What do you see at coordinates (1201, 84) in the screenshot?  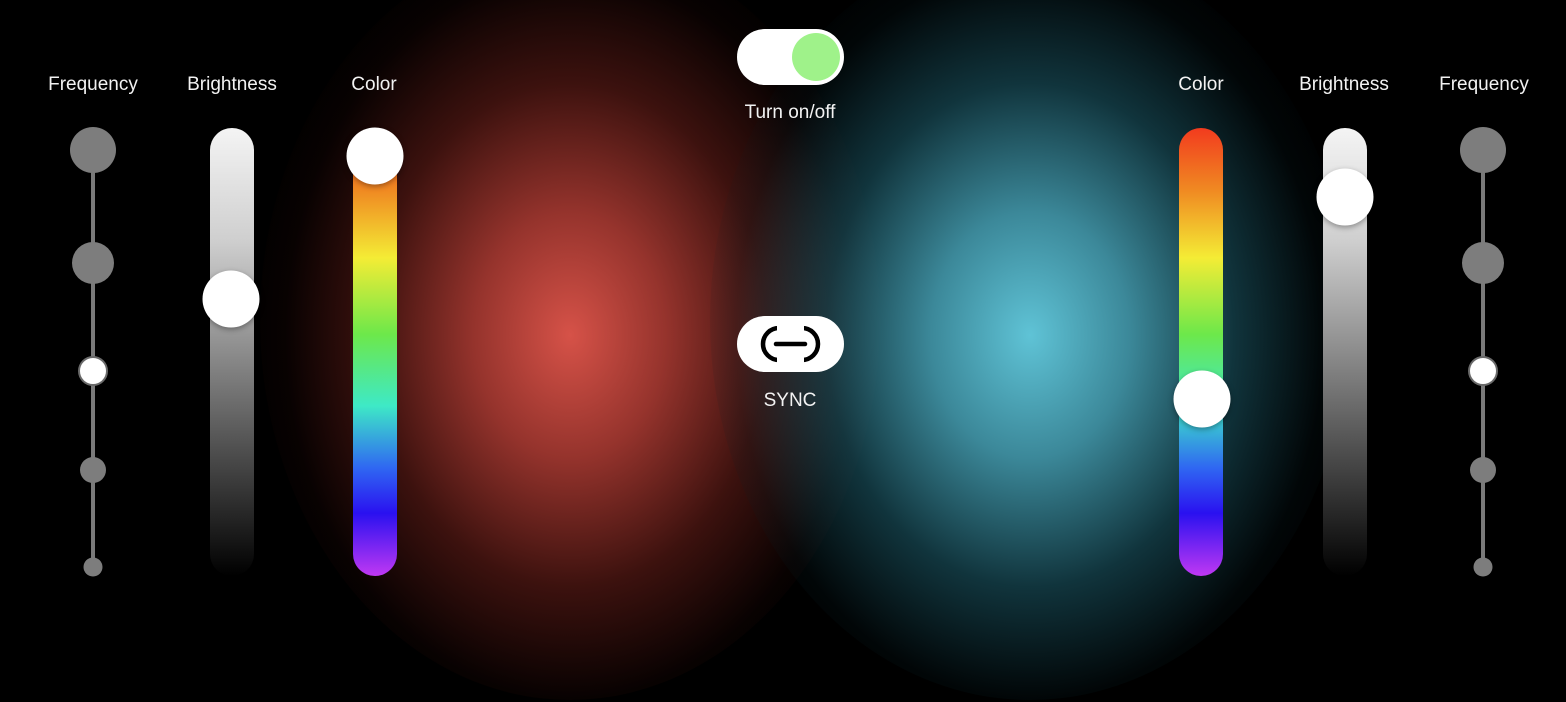 I see `right-color-label: Color` at bounding box center [1201, 84].